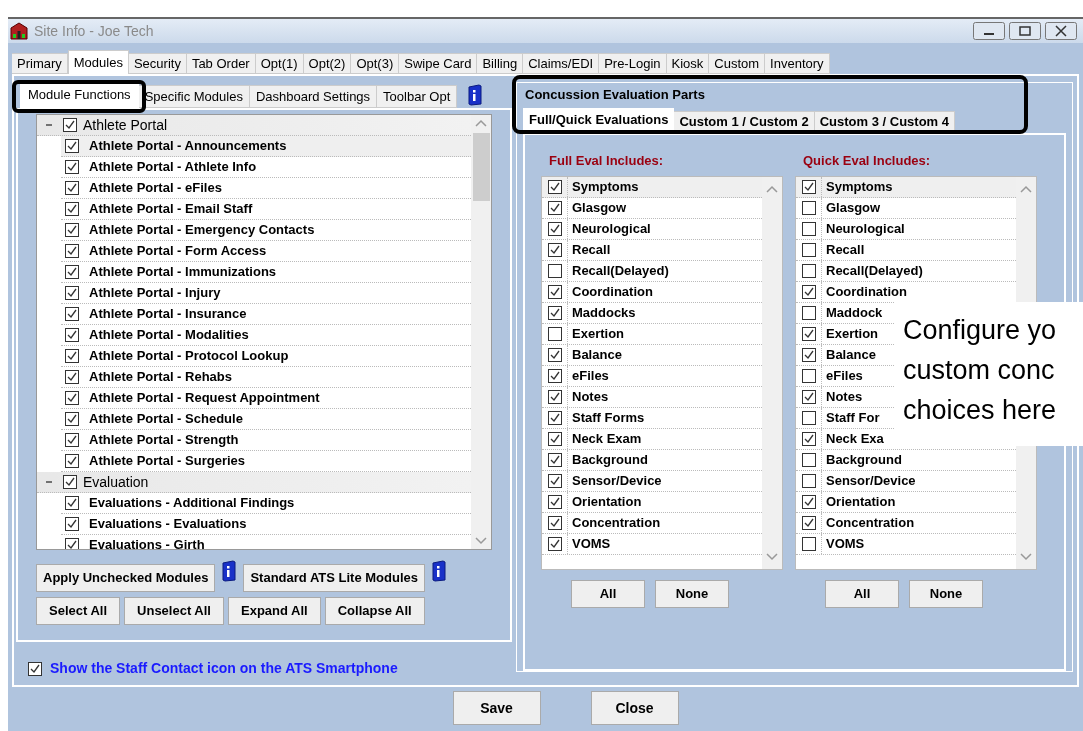 The width and height of the screenshot is (1083, 731). I want to click on group-title: Concussion Evaluation Parts, so click(615, 95).